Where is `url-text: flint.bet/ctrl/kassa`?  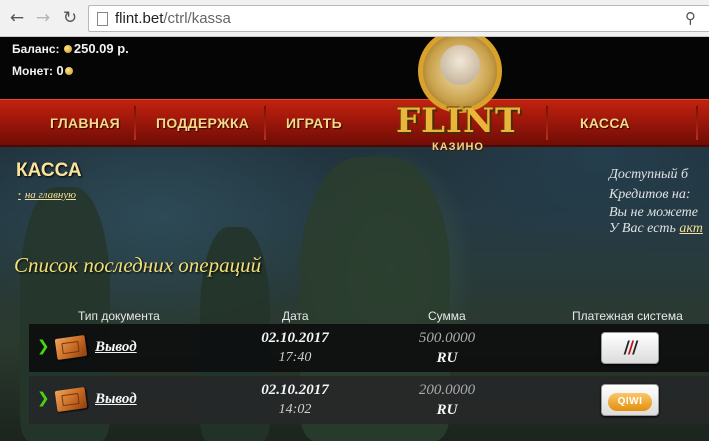 url-text: flint.bet/ctrl/kassa is located at coordinates (173, 18).